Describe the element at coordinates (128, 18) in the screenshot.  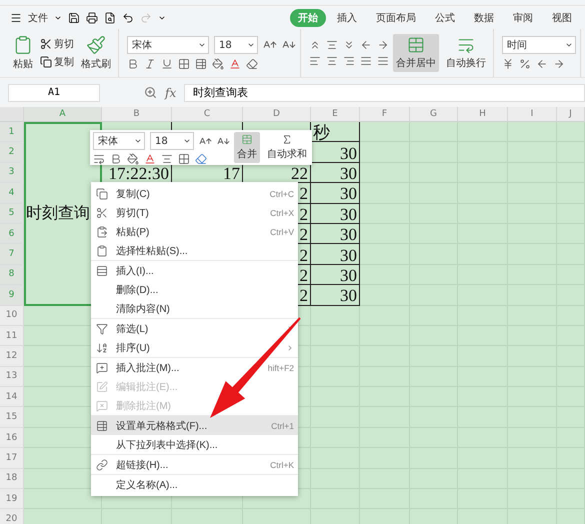
I see `undo-icon` at that location.